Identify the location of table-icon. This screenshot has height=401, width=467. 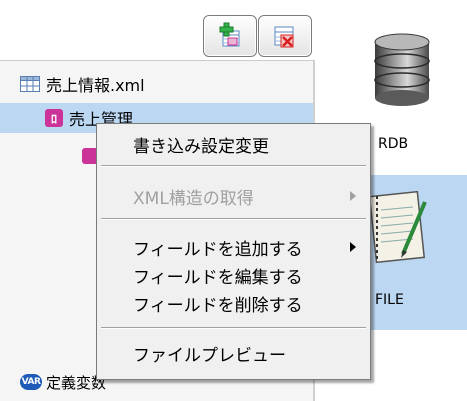
(30, 84).